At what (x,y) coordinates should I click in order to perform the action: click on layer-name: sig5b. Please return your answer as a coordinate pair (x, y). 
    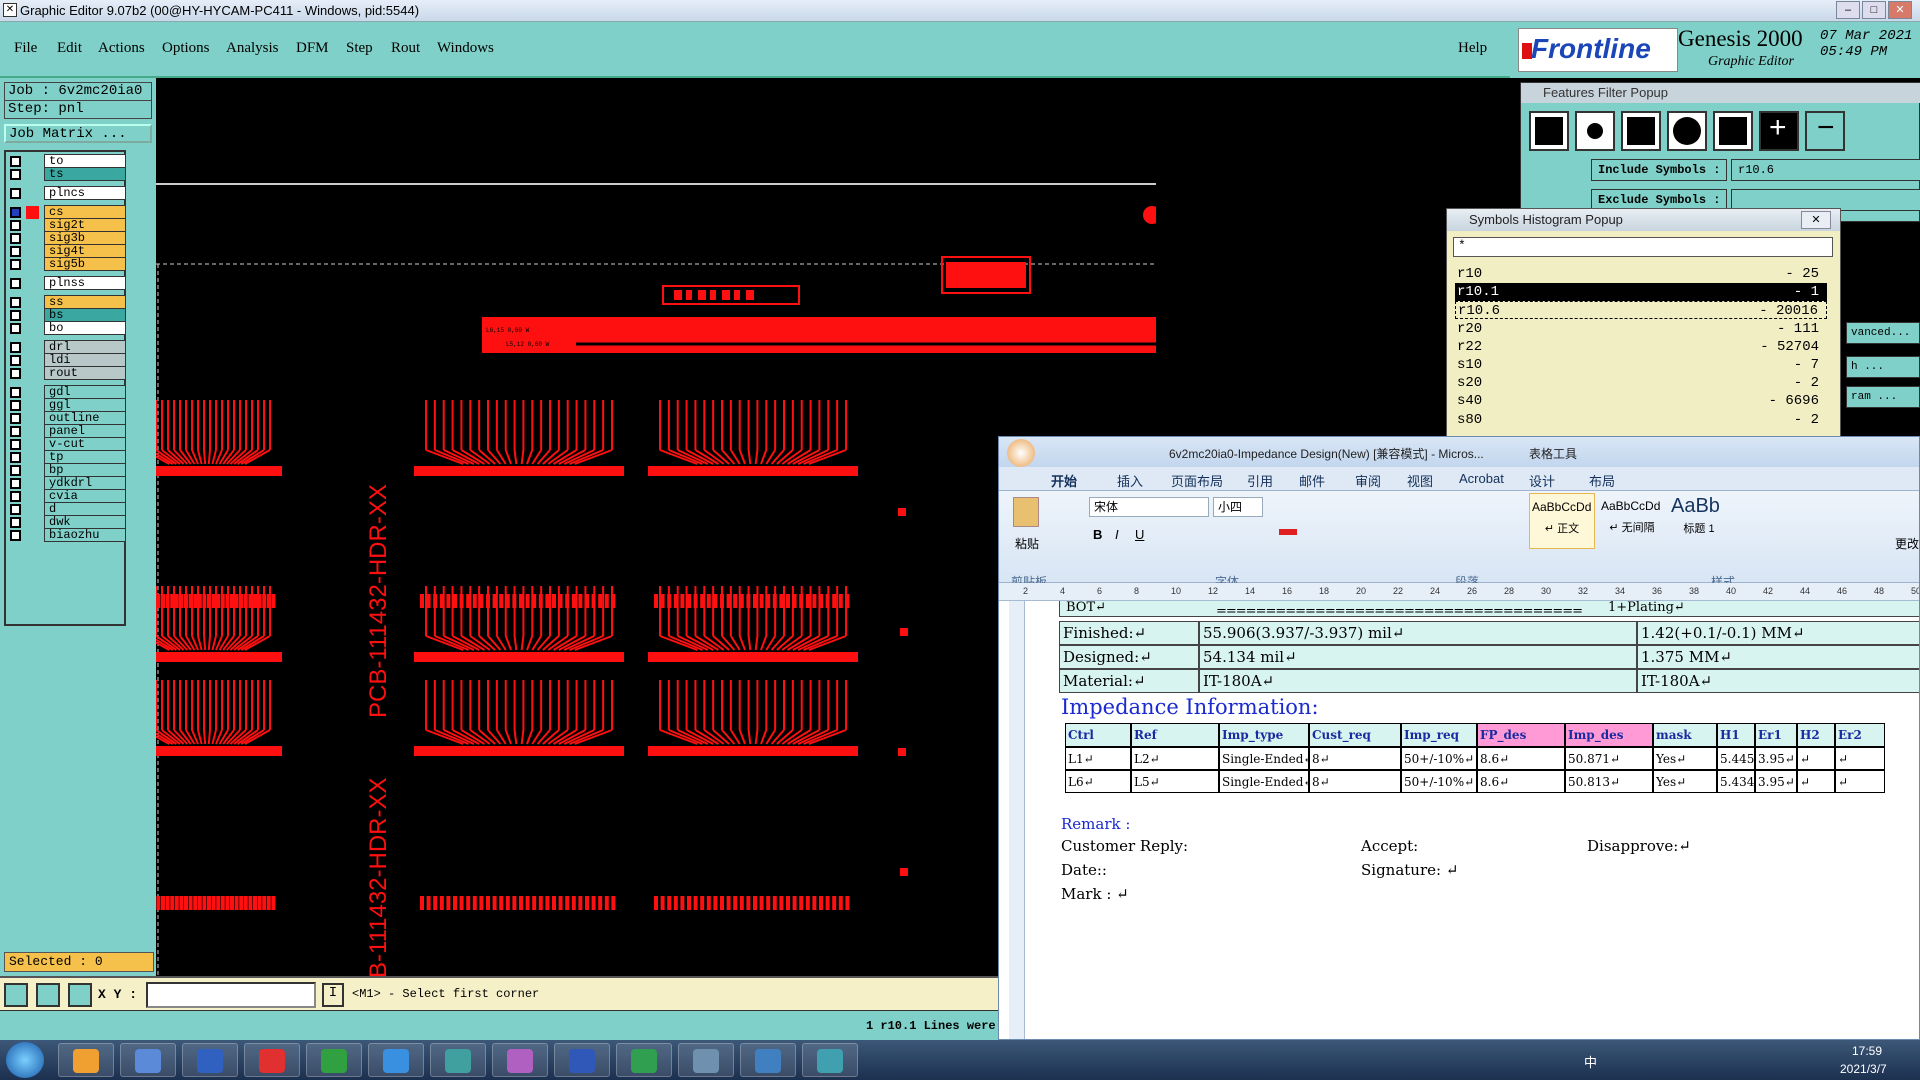
    Looking at the image, I should click on (85, 264).